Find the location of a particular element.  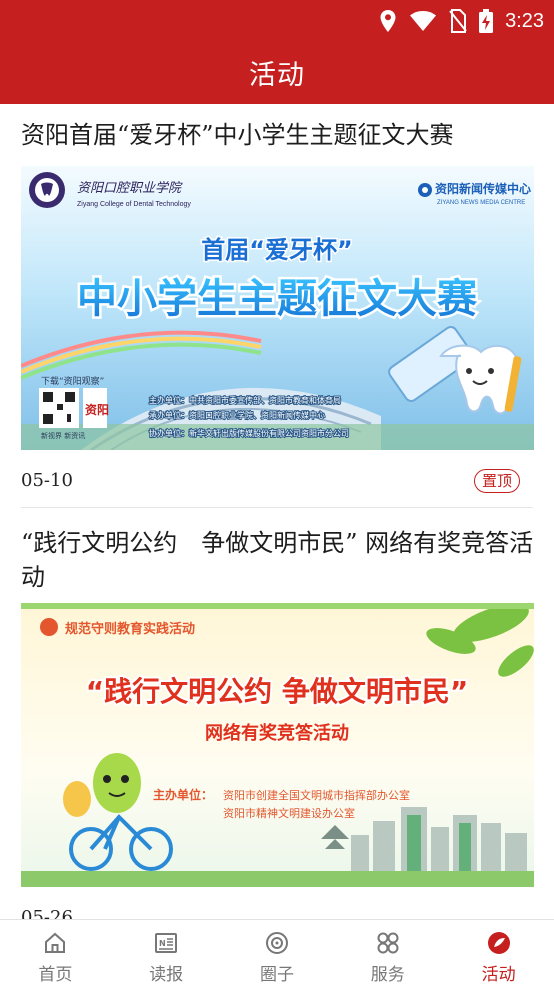

newspaper-icon: N is located at coordinates (166, 943).